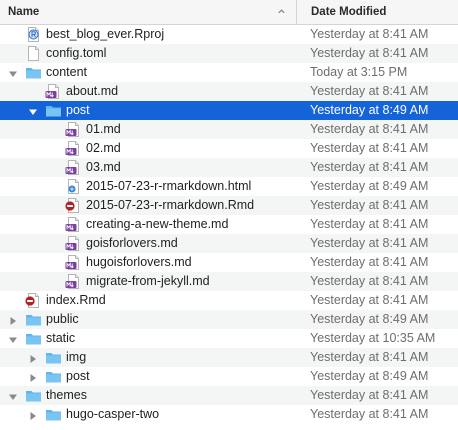 This screenshot has height=430, width=458. What do you see at coordinates (105, 34) in the screenshot?
I see `file-name: best_blog_ever.Rproj` at bounding box center [105, 34].